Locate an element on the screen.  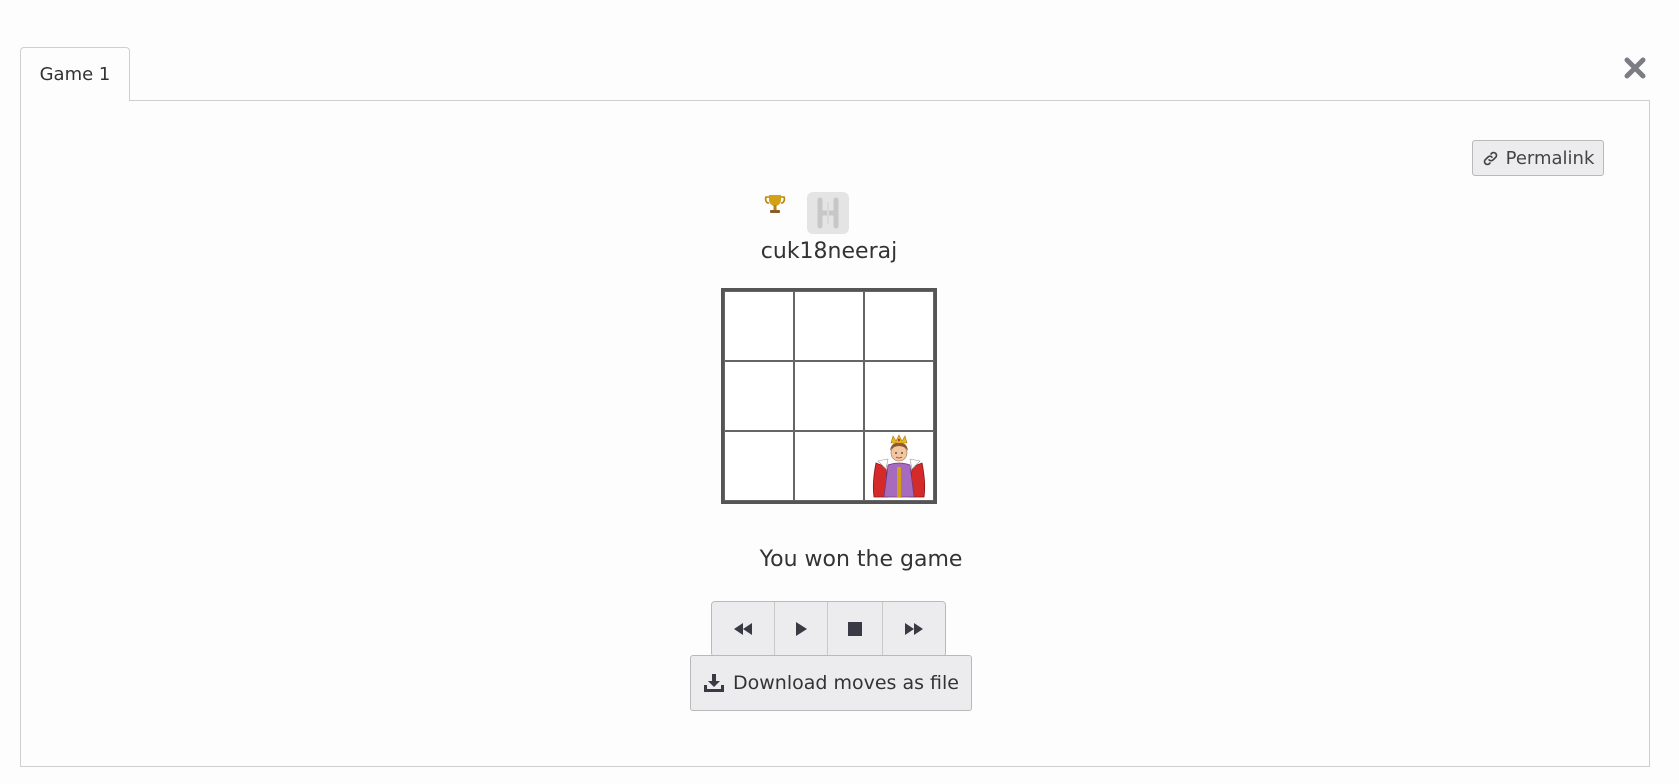
permalink-button: Permalink is located at coordinates (1538, 158).